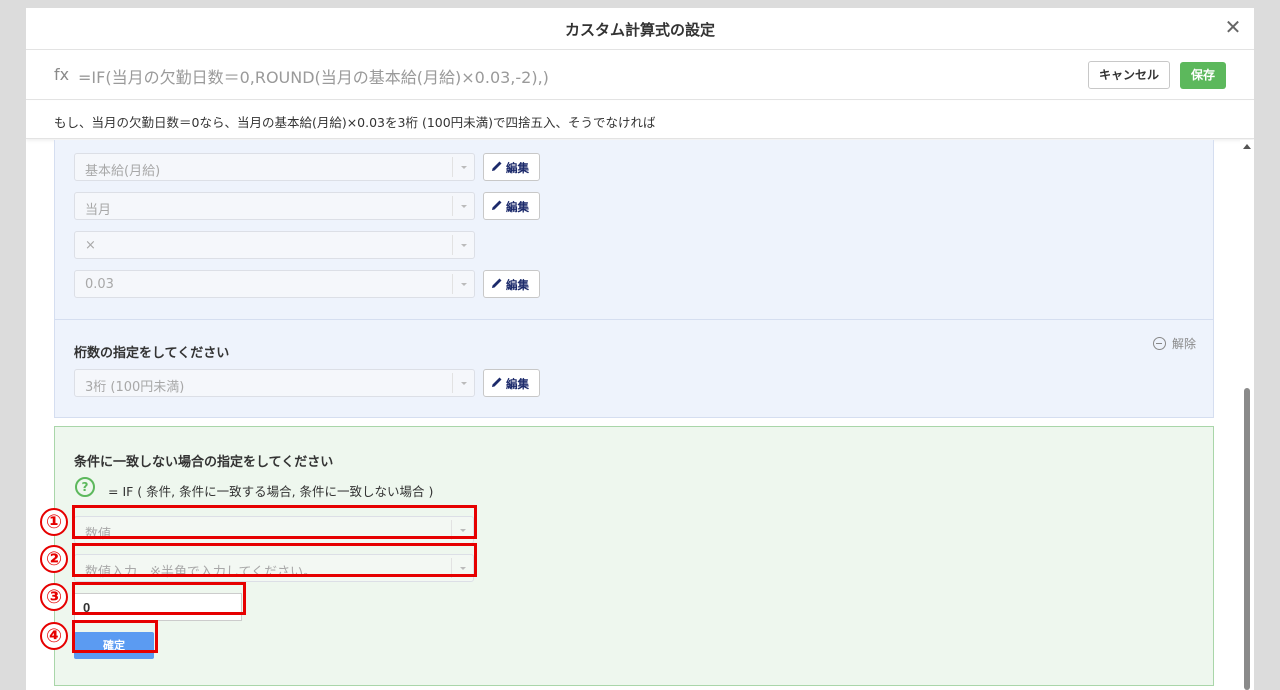 This screenshot has height=690, width=1280. Describe the element at coordinates (511, 167) in the screenshot. I see `edit-button-1: 編集` at that location.